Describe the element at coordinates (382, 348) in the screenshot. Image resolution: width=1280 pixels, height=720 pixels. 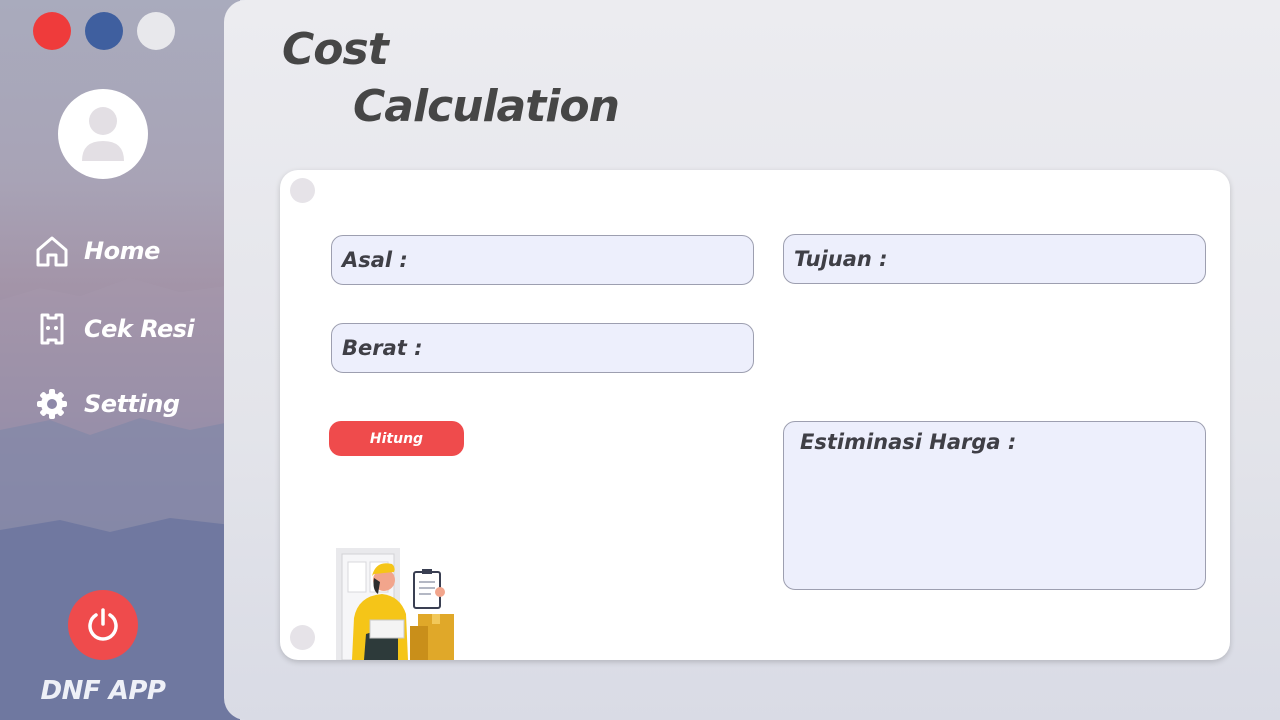
I see `weight-label: Berat :` at that location.